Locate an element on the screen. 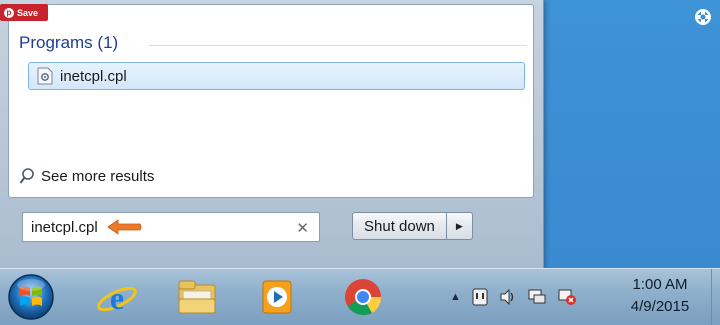 The height and width of the screenshot is (325, 720). programs-group-heading: Programs (1) is located at coordinates (69, 42).